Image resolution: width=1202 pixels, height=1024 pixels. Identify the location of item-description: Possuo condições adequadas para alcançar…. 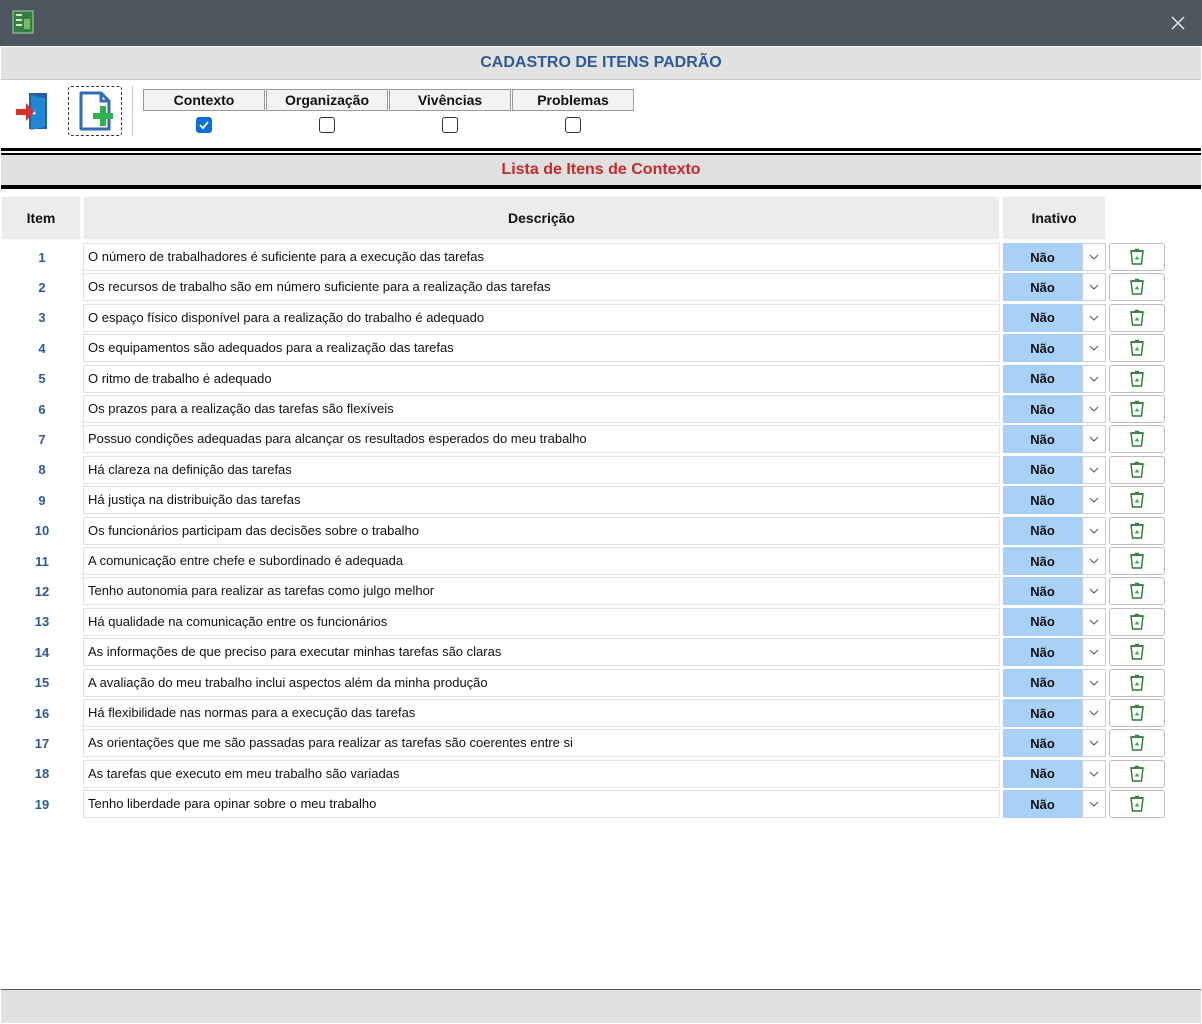
(541, 439).